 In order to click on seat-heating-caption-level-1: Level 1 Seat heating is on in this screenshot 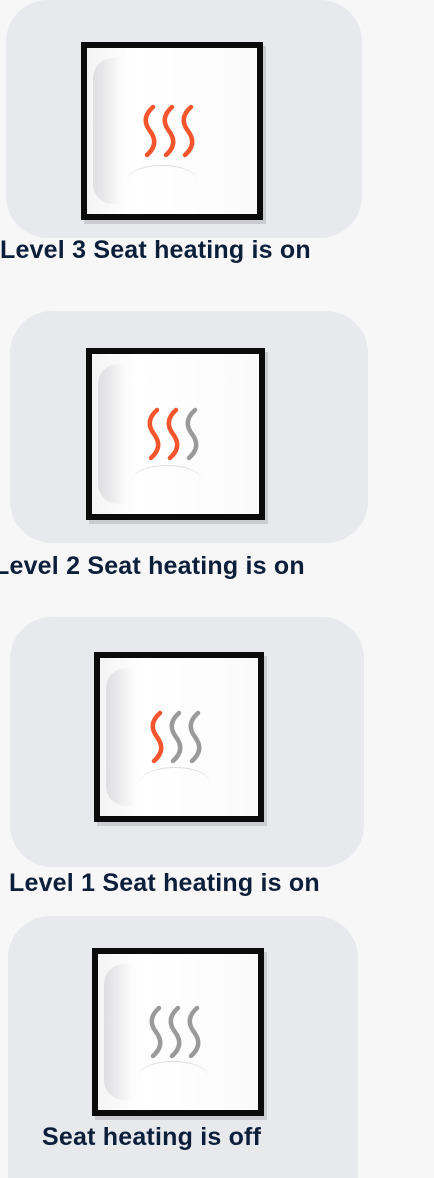, I will do `click(164, 883)`.